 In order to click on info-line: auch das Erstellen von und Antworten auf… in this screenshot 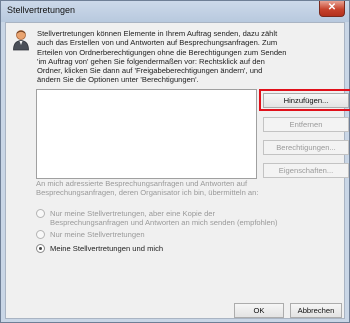, I will do `click(157, 43)`.